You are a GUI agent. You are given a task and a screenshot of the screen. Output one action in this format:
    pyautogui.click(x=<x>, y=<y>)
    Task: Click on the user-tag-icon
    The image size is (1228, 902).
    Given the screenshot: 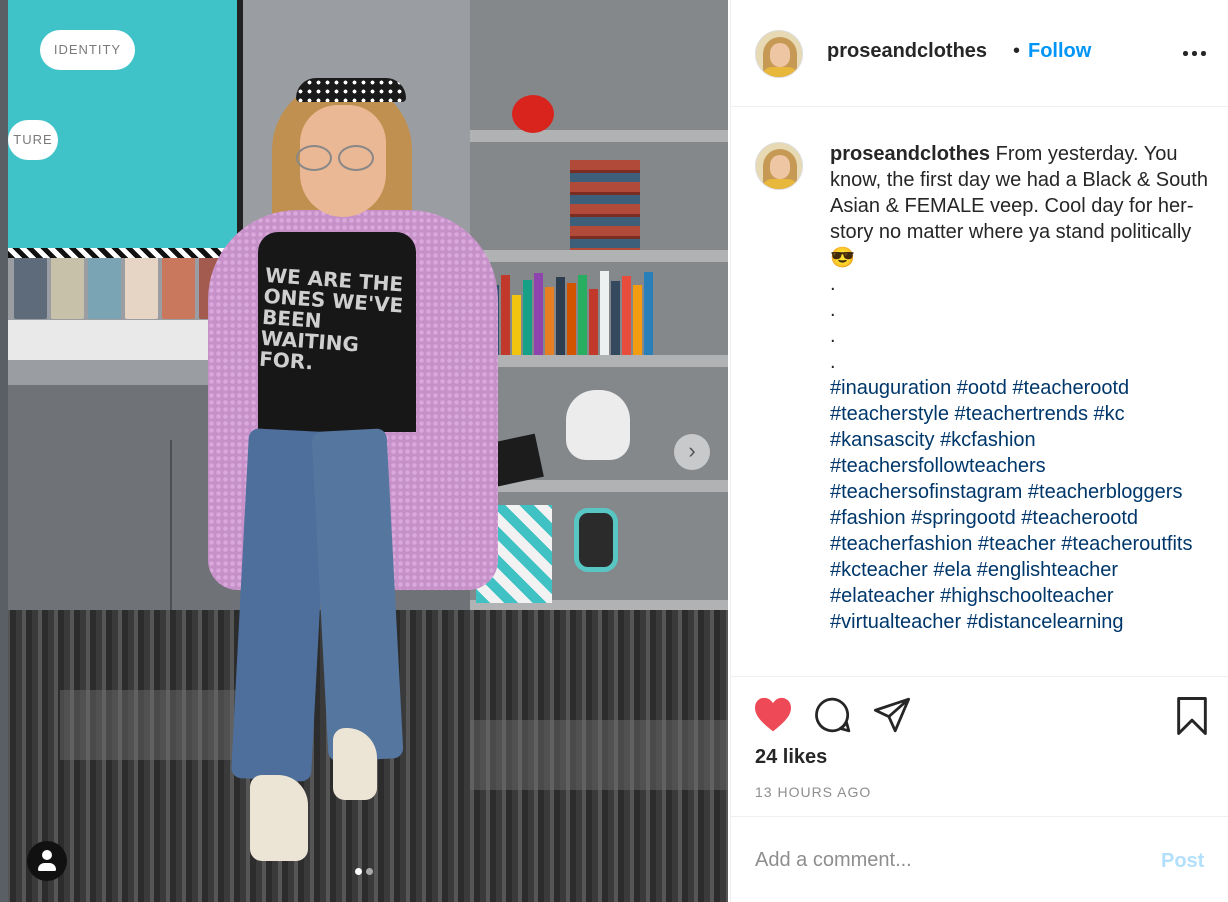 What is the action you would take?
    pyautogui.click(x=47, y=861)
    